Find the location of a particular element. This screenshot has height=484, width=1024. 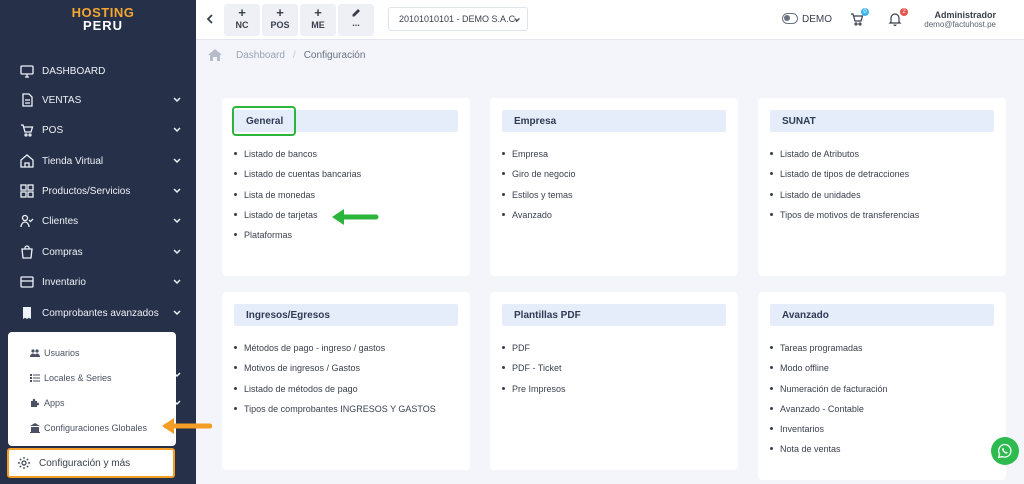

submenu-item-usuarios: Usuarios is located at coordinates (55, 353).